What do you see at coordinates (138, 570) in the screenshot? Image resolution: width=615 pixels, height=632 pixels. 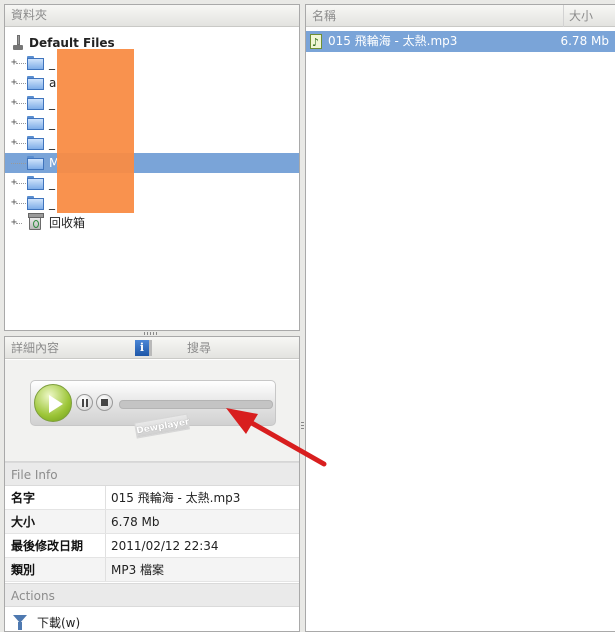 I see `info-value: MP3 檔案` at bounding box center [138, 570].